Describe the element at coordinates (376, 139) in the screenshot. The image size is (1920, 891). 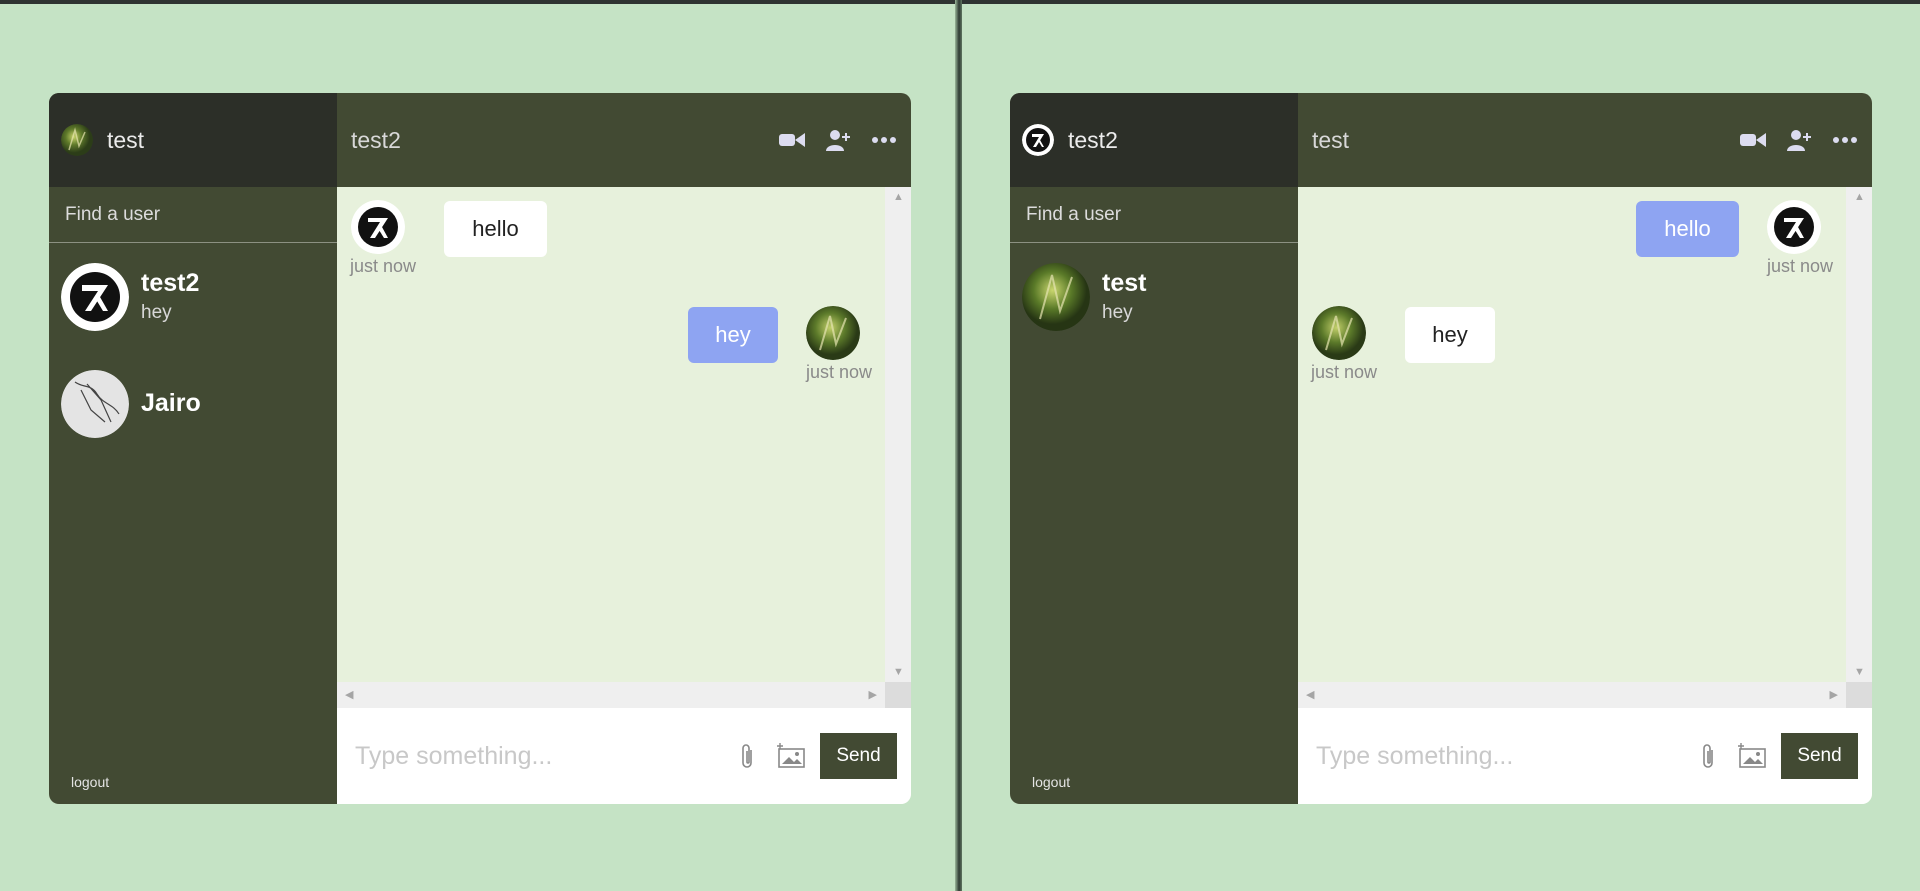
I see `chat-title: test2` at that location.